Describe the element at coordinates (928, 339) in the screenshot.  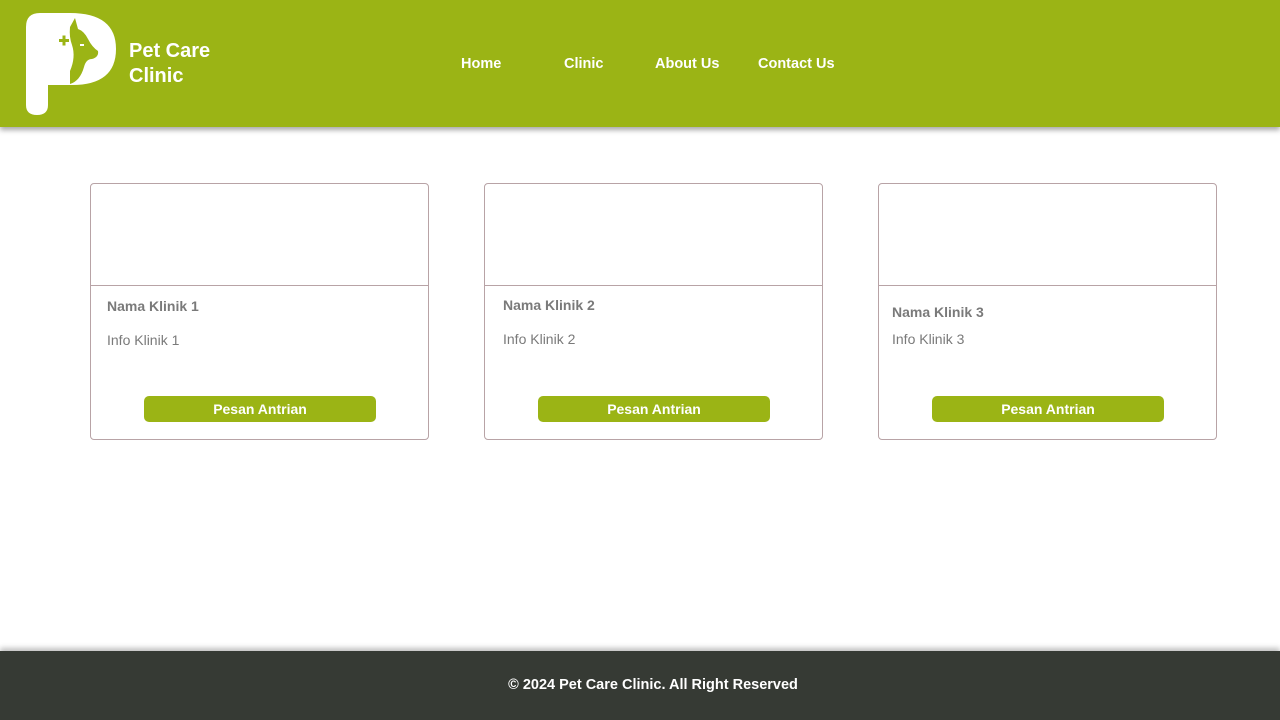
I see `clinic-info: Info Klinik 3` at that location.